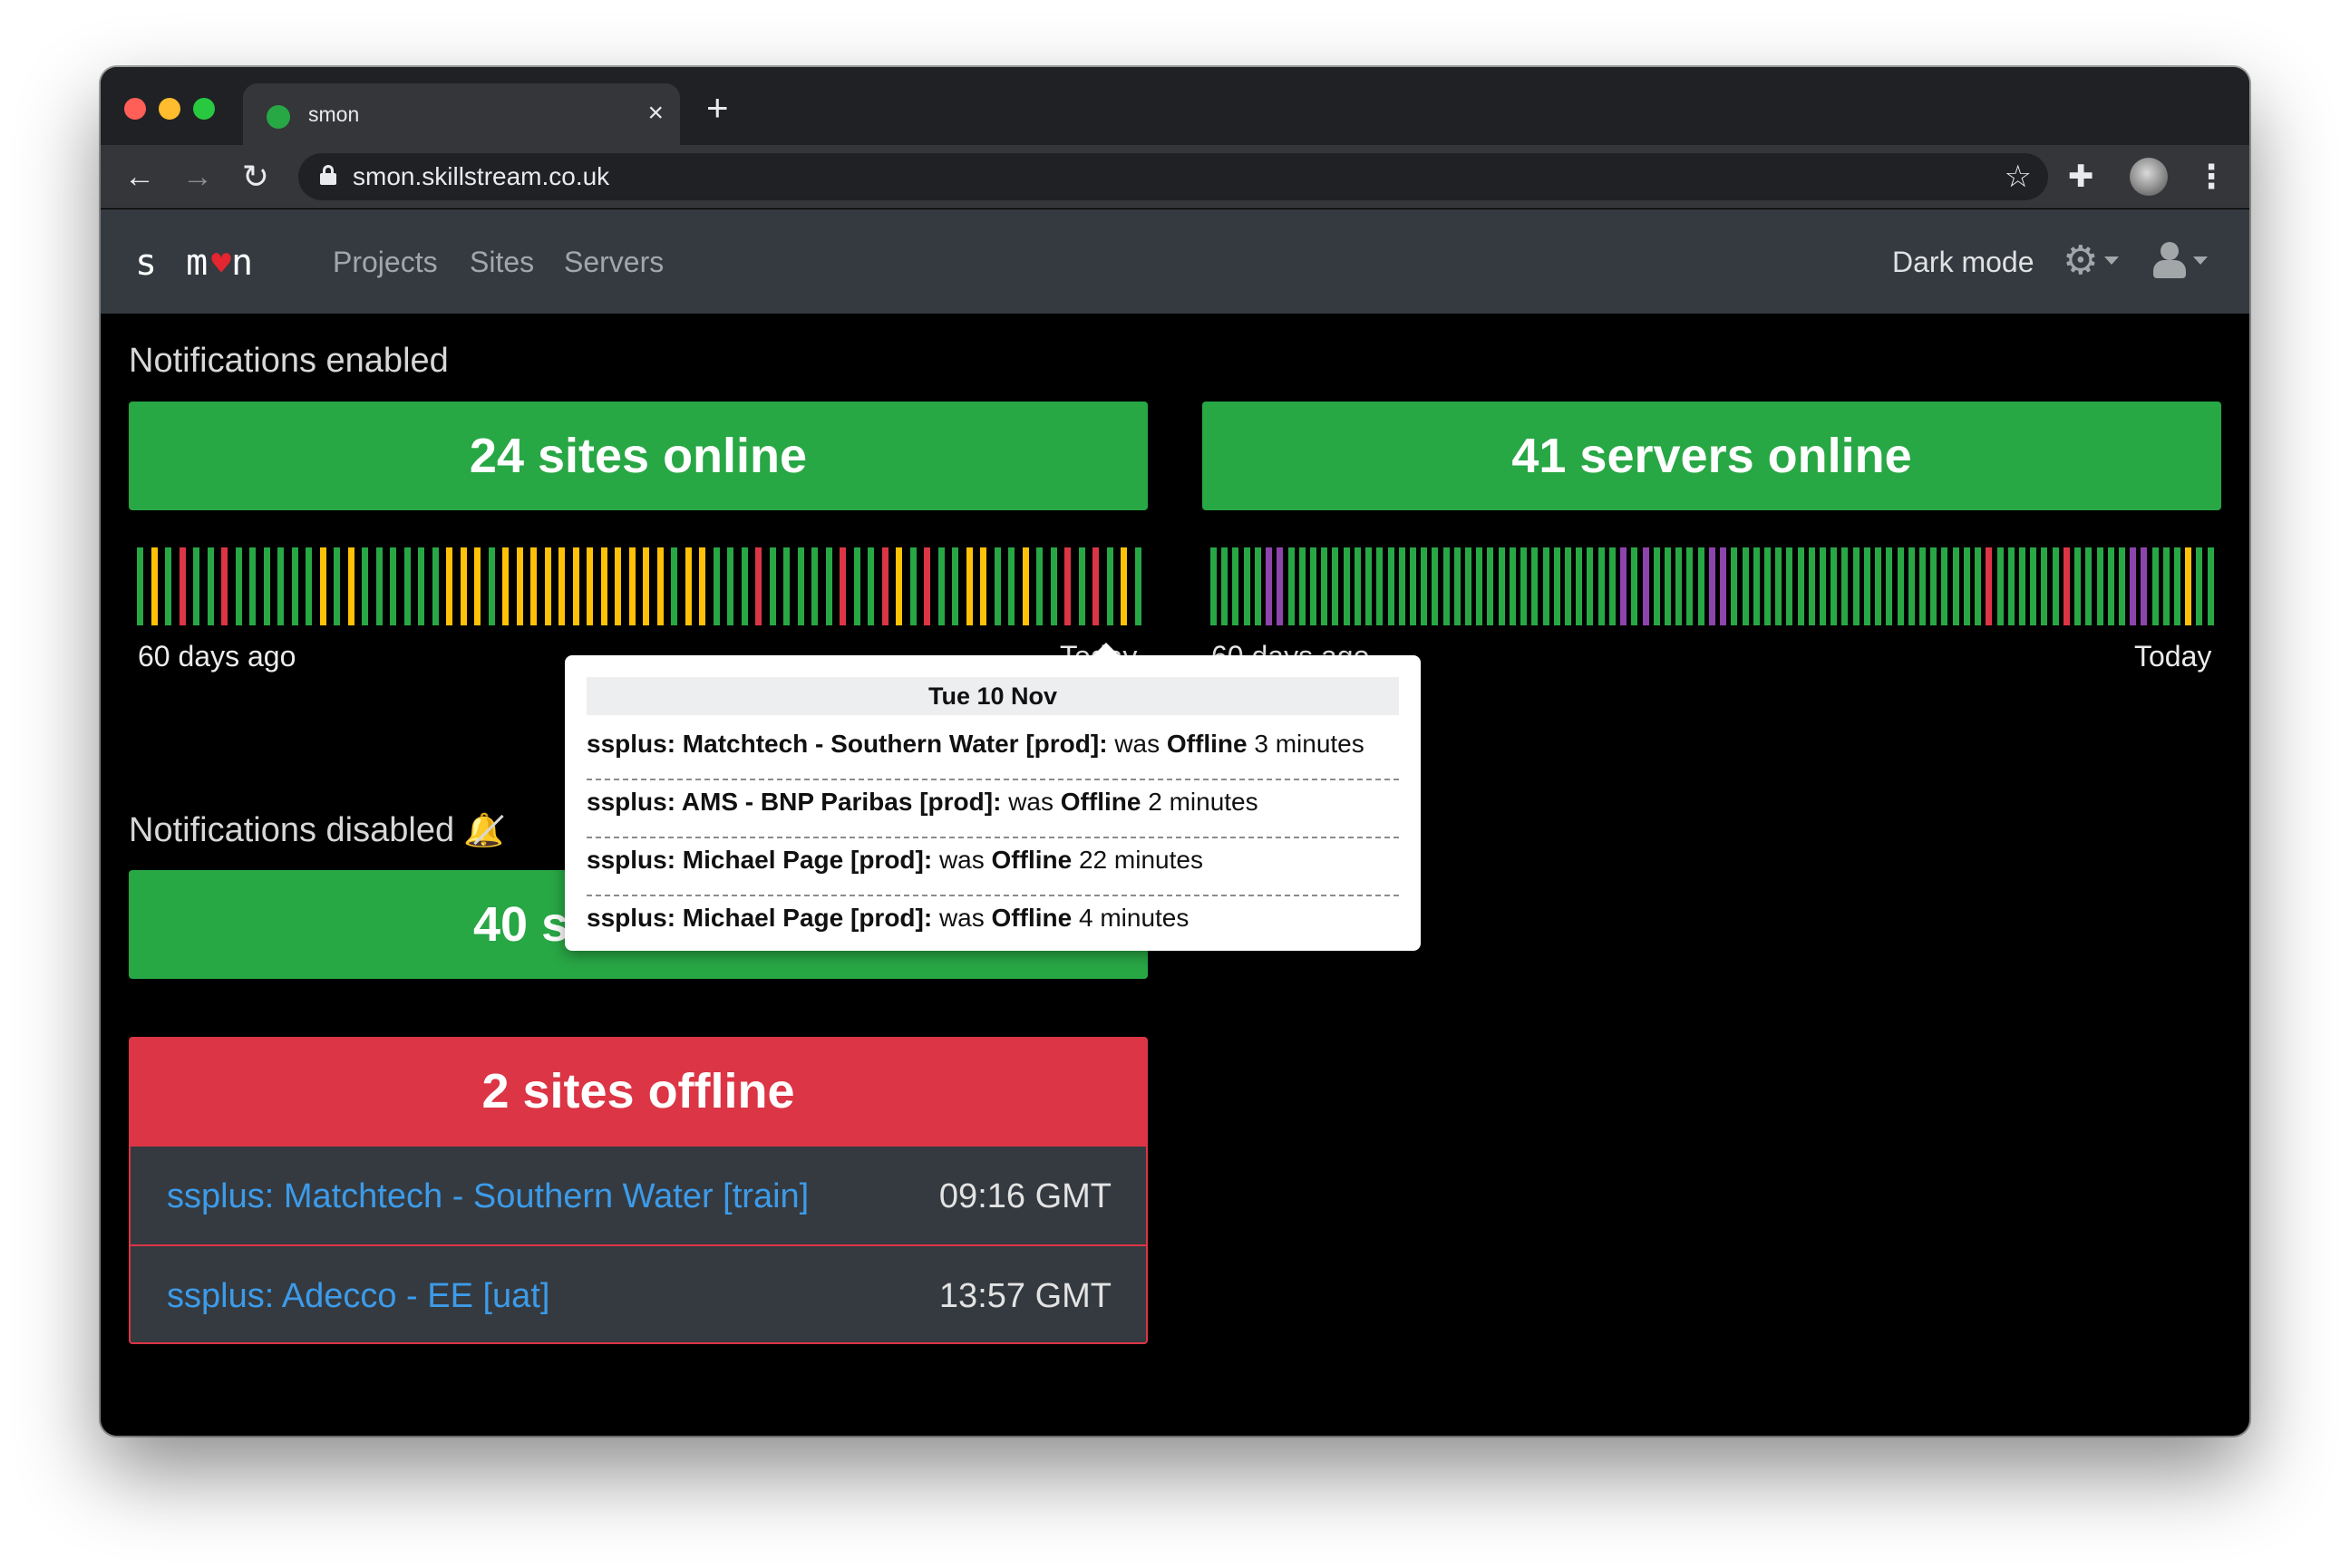  What do you see at coordinates (2149, 177) in the screenshot?
I see `profile-avatar` at bounding box center [2149, 177].